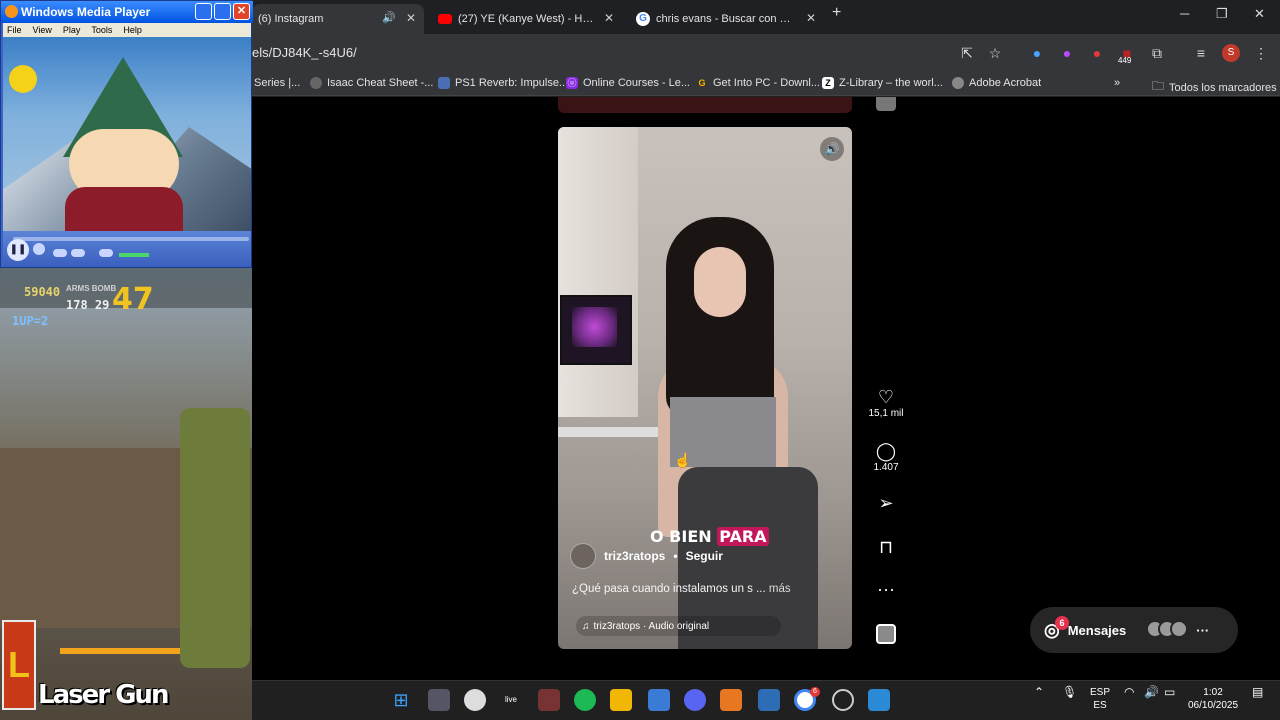  I want to click on menu-tools: Tools, so click(101, 30).